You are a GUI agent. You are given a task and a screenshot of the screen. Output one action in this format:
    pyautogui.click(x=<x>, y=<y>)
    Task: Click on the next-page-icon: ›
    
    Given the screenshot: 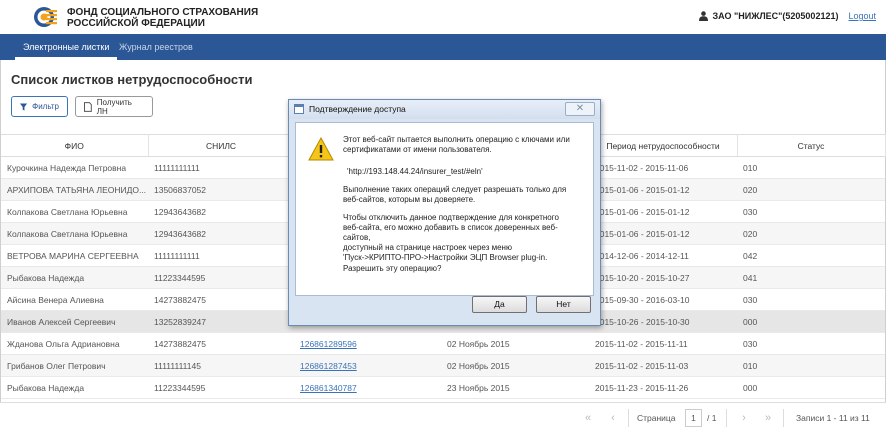 What is the action you would take?
    pyautogui.click(x=744, y=418)
    